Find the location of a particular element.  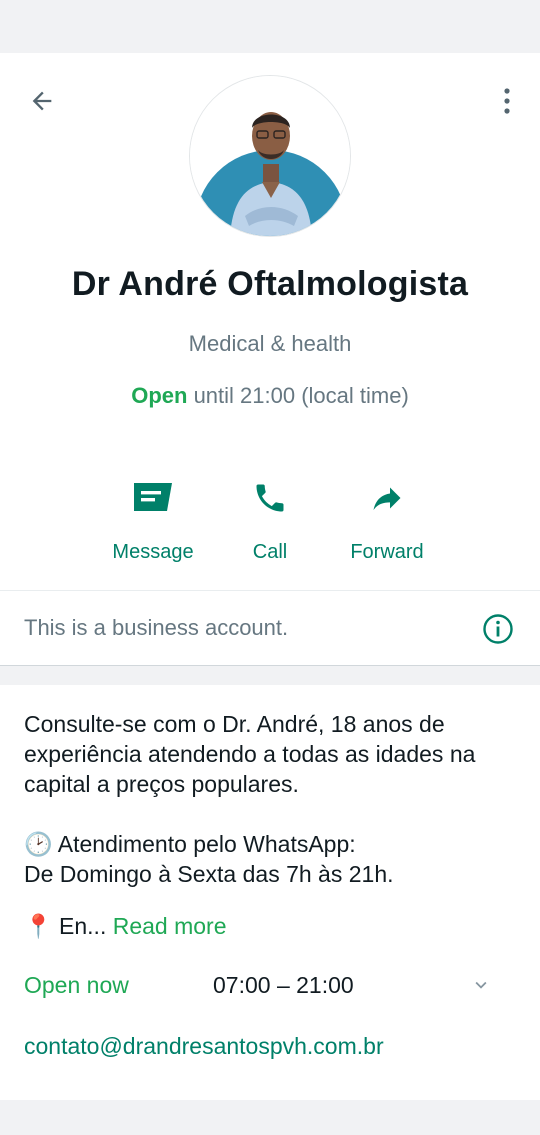

more-vert-icon is located at coordinates (507, 101).